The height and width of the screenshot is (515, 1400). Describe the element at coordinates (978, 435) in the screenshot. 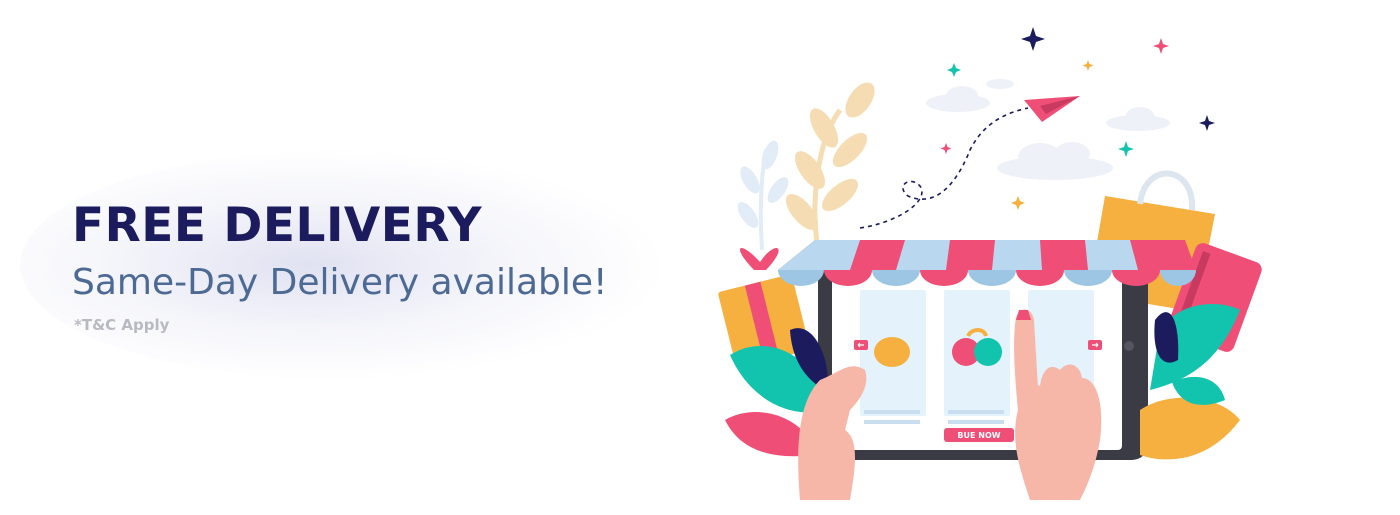

I see `buy-now-label: BUE NOW` at that location.